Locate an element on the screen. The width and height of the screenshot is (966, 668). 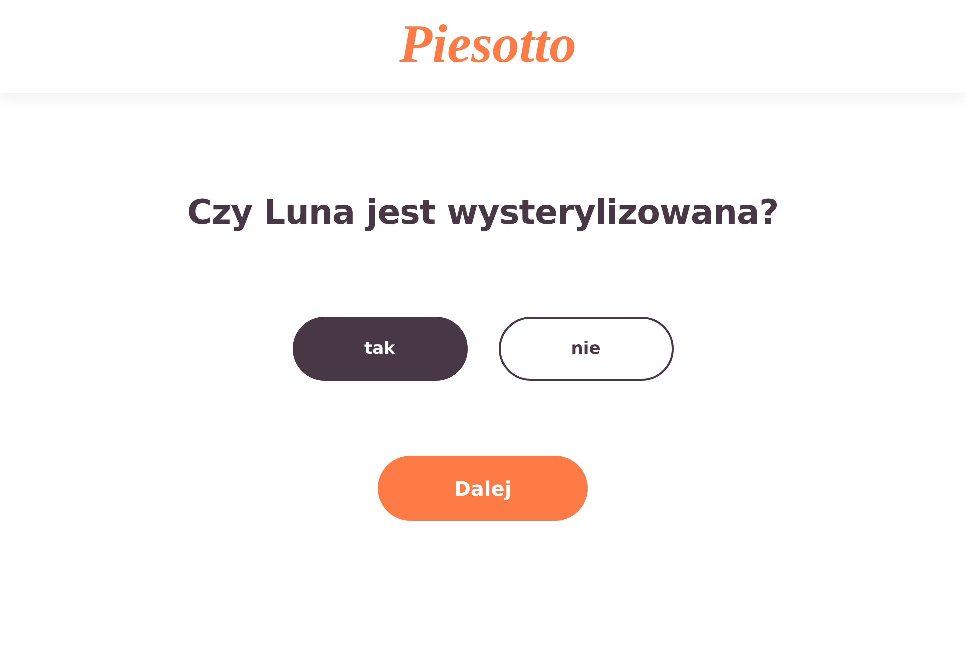
question-heading: Czy Luna jest wysterylizowana? is located at coordinates (483, 213).